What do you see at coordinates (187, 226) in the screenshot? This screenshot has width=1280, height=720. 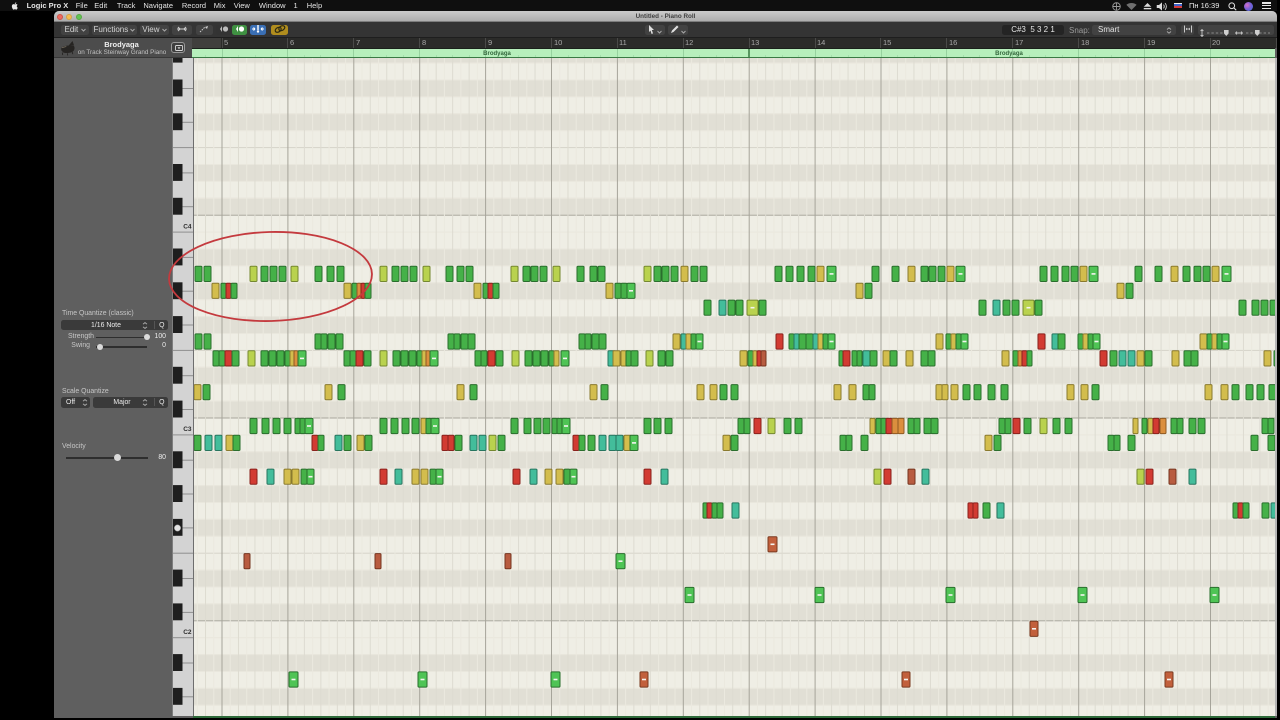 I see `svg-text: C4` at bounding box center [187, 226].